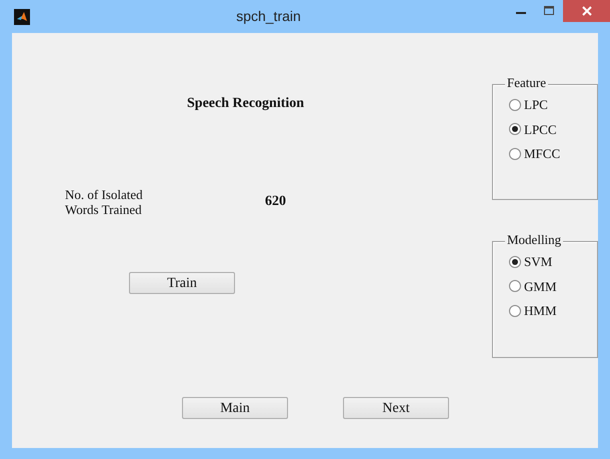 This screenshot has height=459, width=610. What do you see at coordinates (182, 283) in the screenshot?
I see `train-button: Train` at bounding box center [182, 283].